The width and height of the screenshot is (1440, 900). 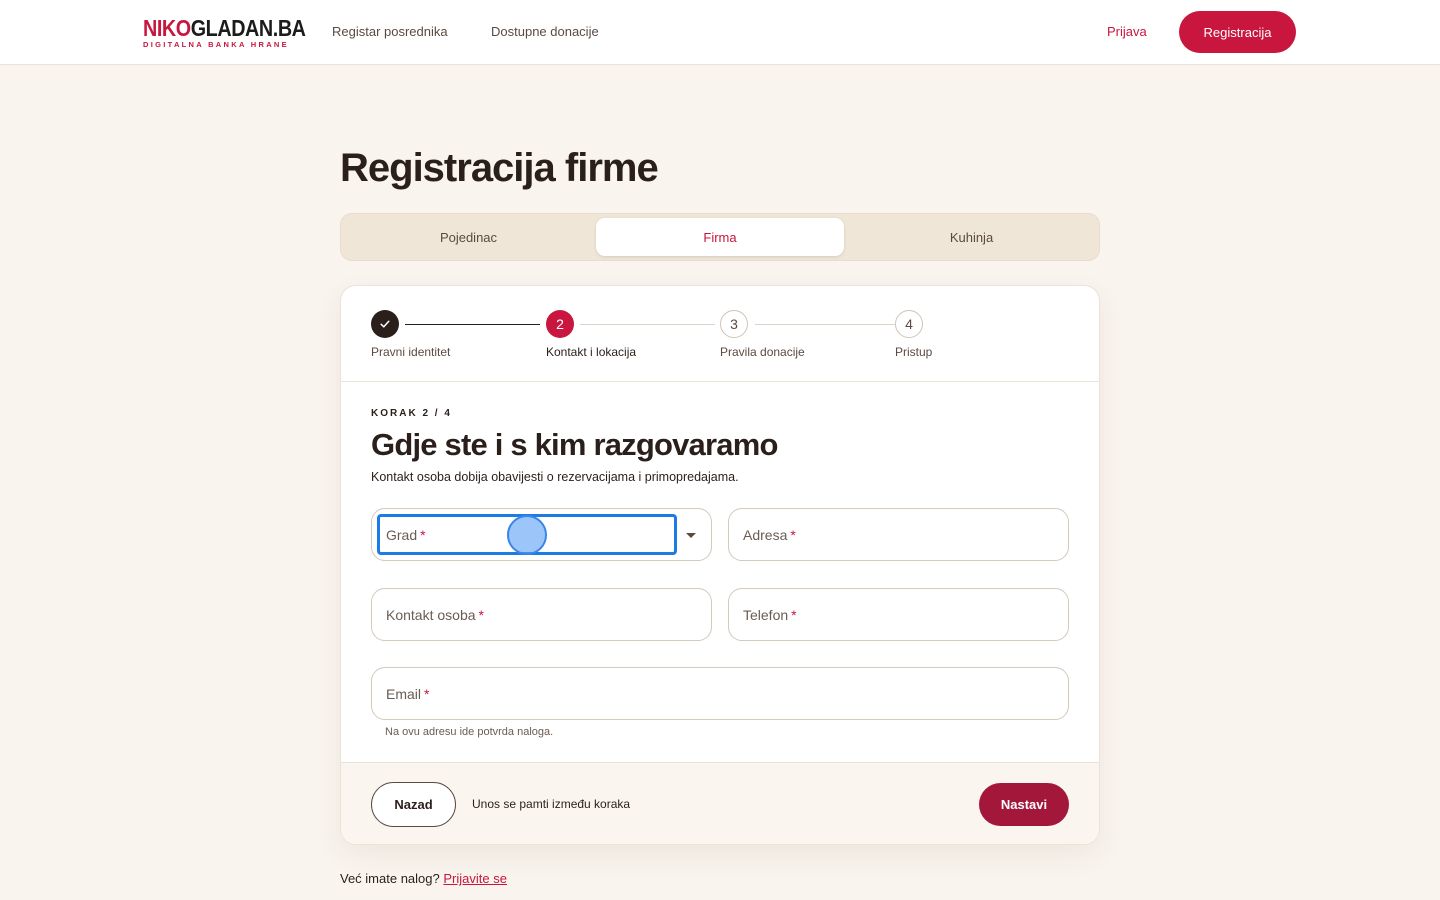 What do you see at coordinates (914, 352) in the screenshot?
I see `step-4-label: Pristup` at bounding box center [914, 352].